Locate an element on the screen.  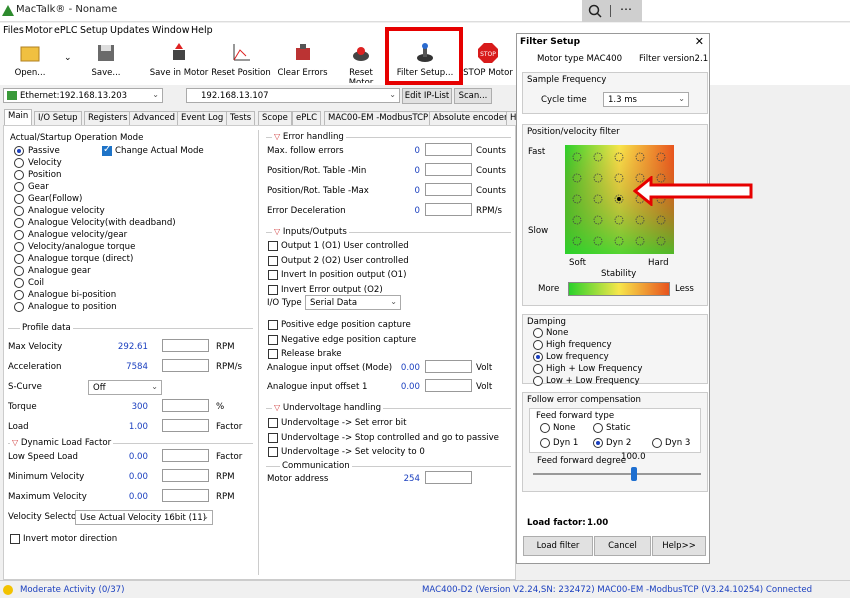
menu-files: Files is located at coordinates (13, 30).